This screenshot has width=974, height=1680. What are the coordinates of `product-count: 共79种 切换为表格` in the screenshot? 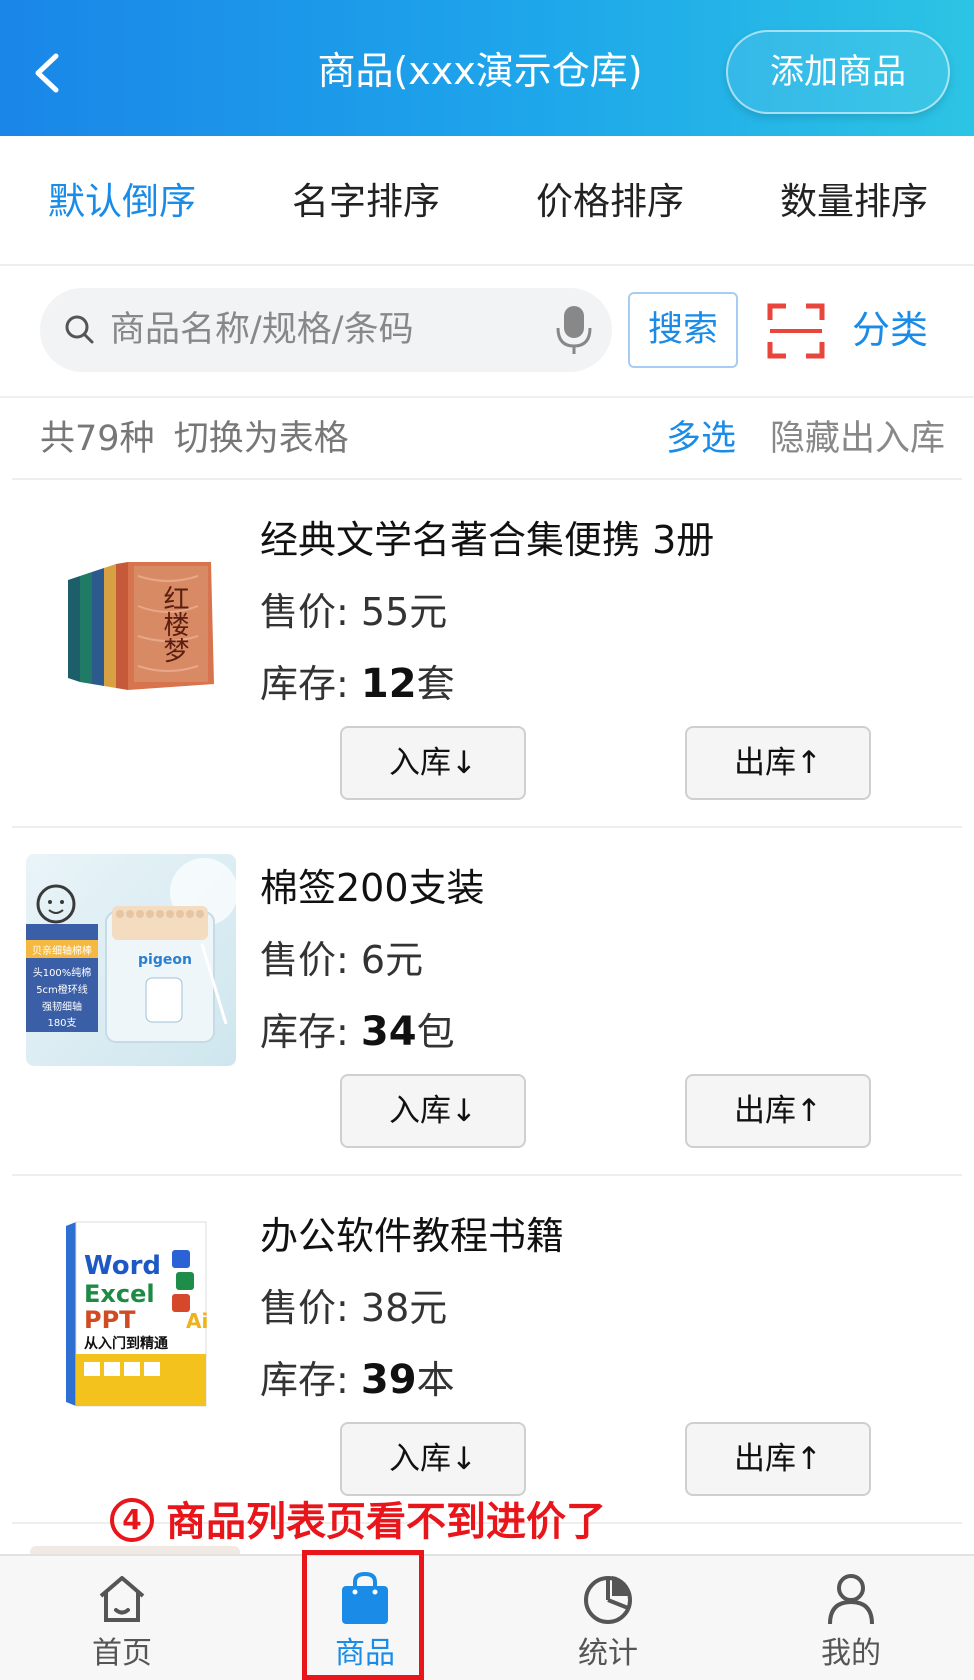 It's located at (194, 439).